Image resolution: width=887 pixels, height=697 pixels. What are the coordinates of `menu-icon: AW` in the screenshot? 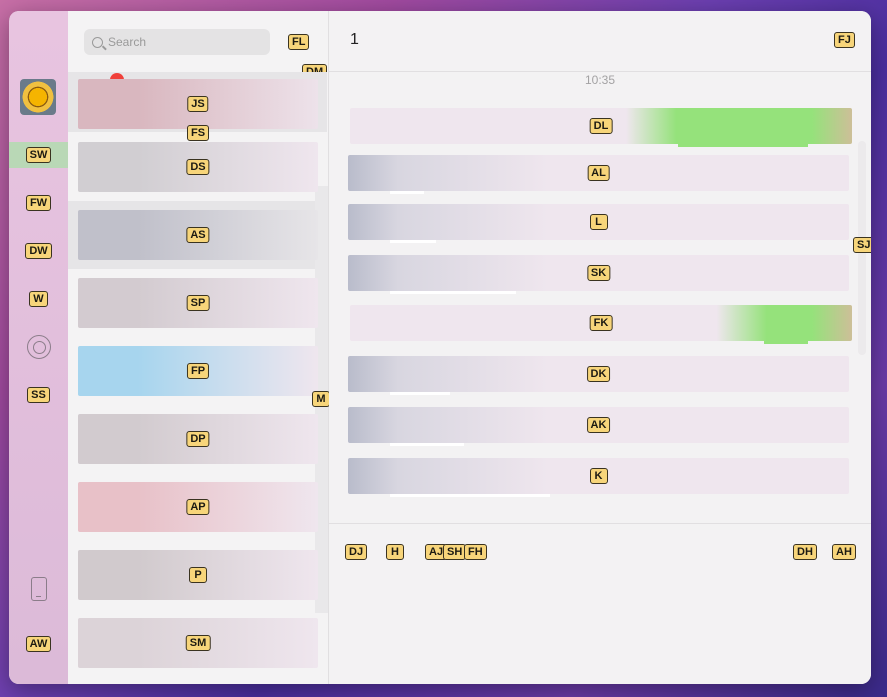 It's located at (38, 644).